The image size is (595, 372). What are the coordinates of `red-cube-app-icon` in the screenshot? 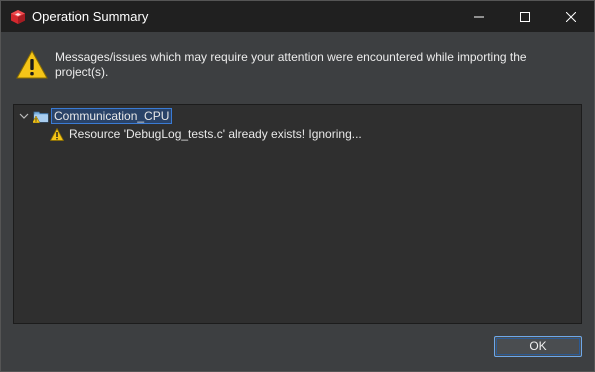 It's located at (18, 17).